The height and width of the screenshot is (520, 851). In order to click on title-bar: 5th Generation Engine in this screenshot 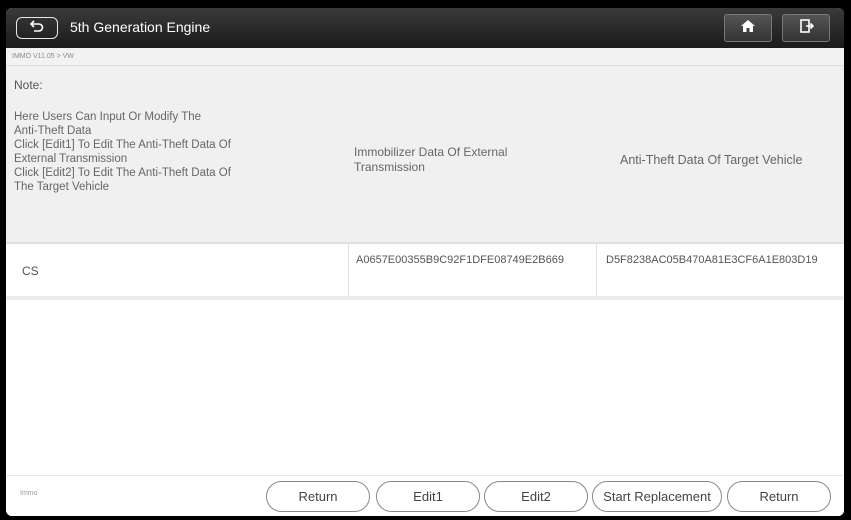, I will do `click(425, 28)`.